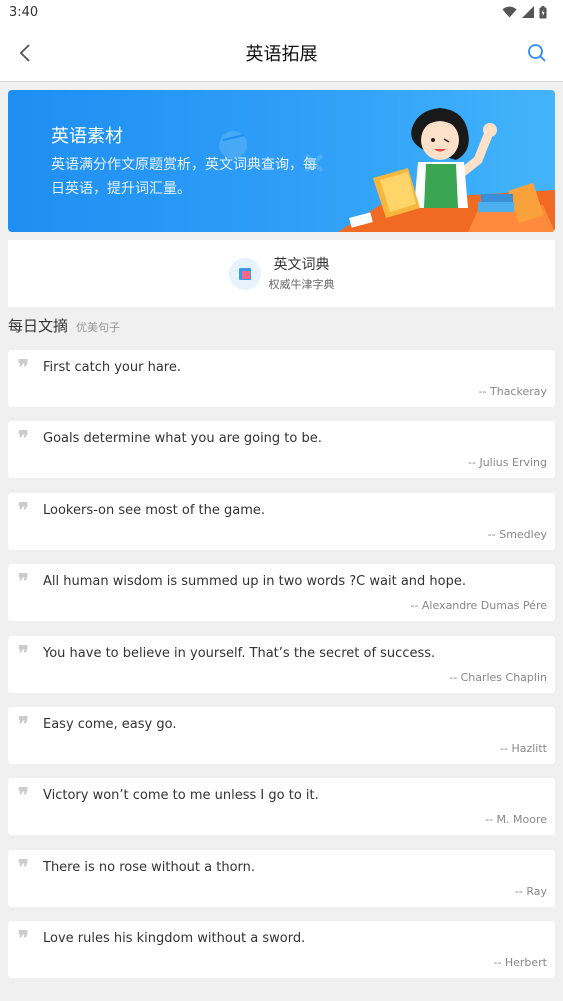  What do you see at coordinates (530, 891) in the screenshot?
I see `quote-author: -- Ray` at bounding box center [530, 891].